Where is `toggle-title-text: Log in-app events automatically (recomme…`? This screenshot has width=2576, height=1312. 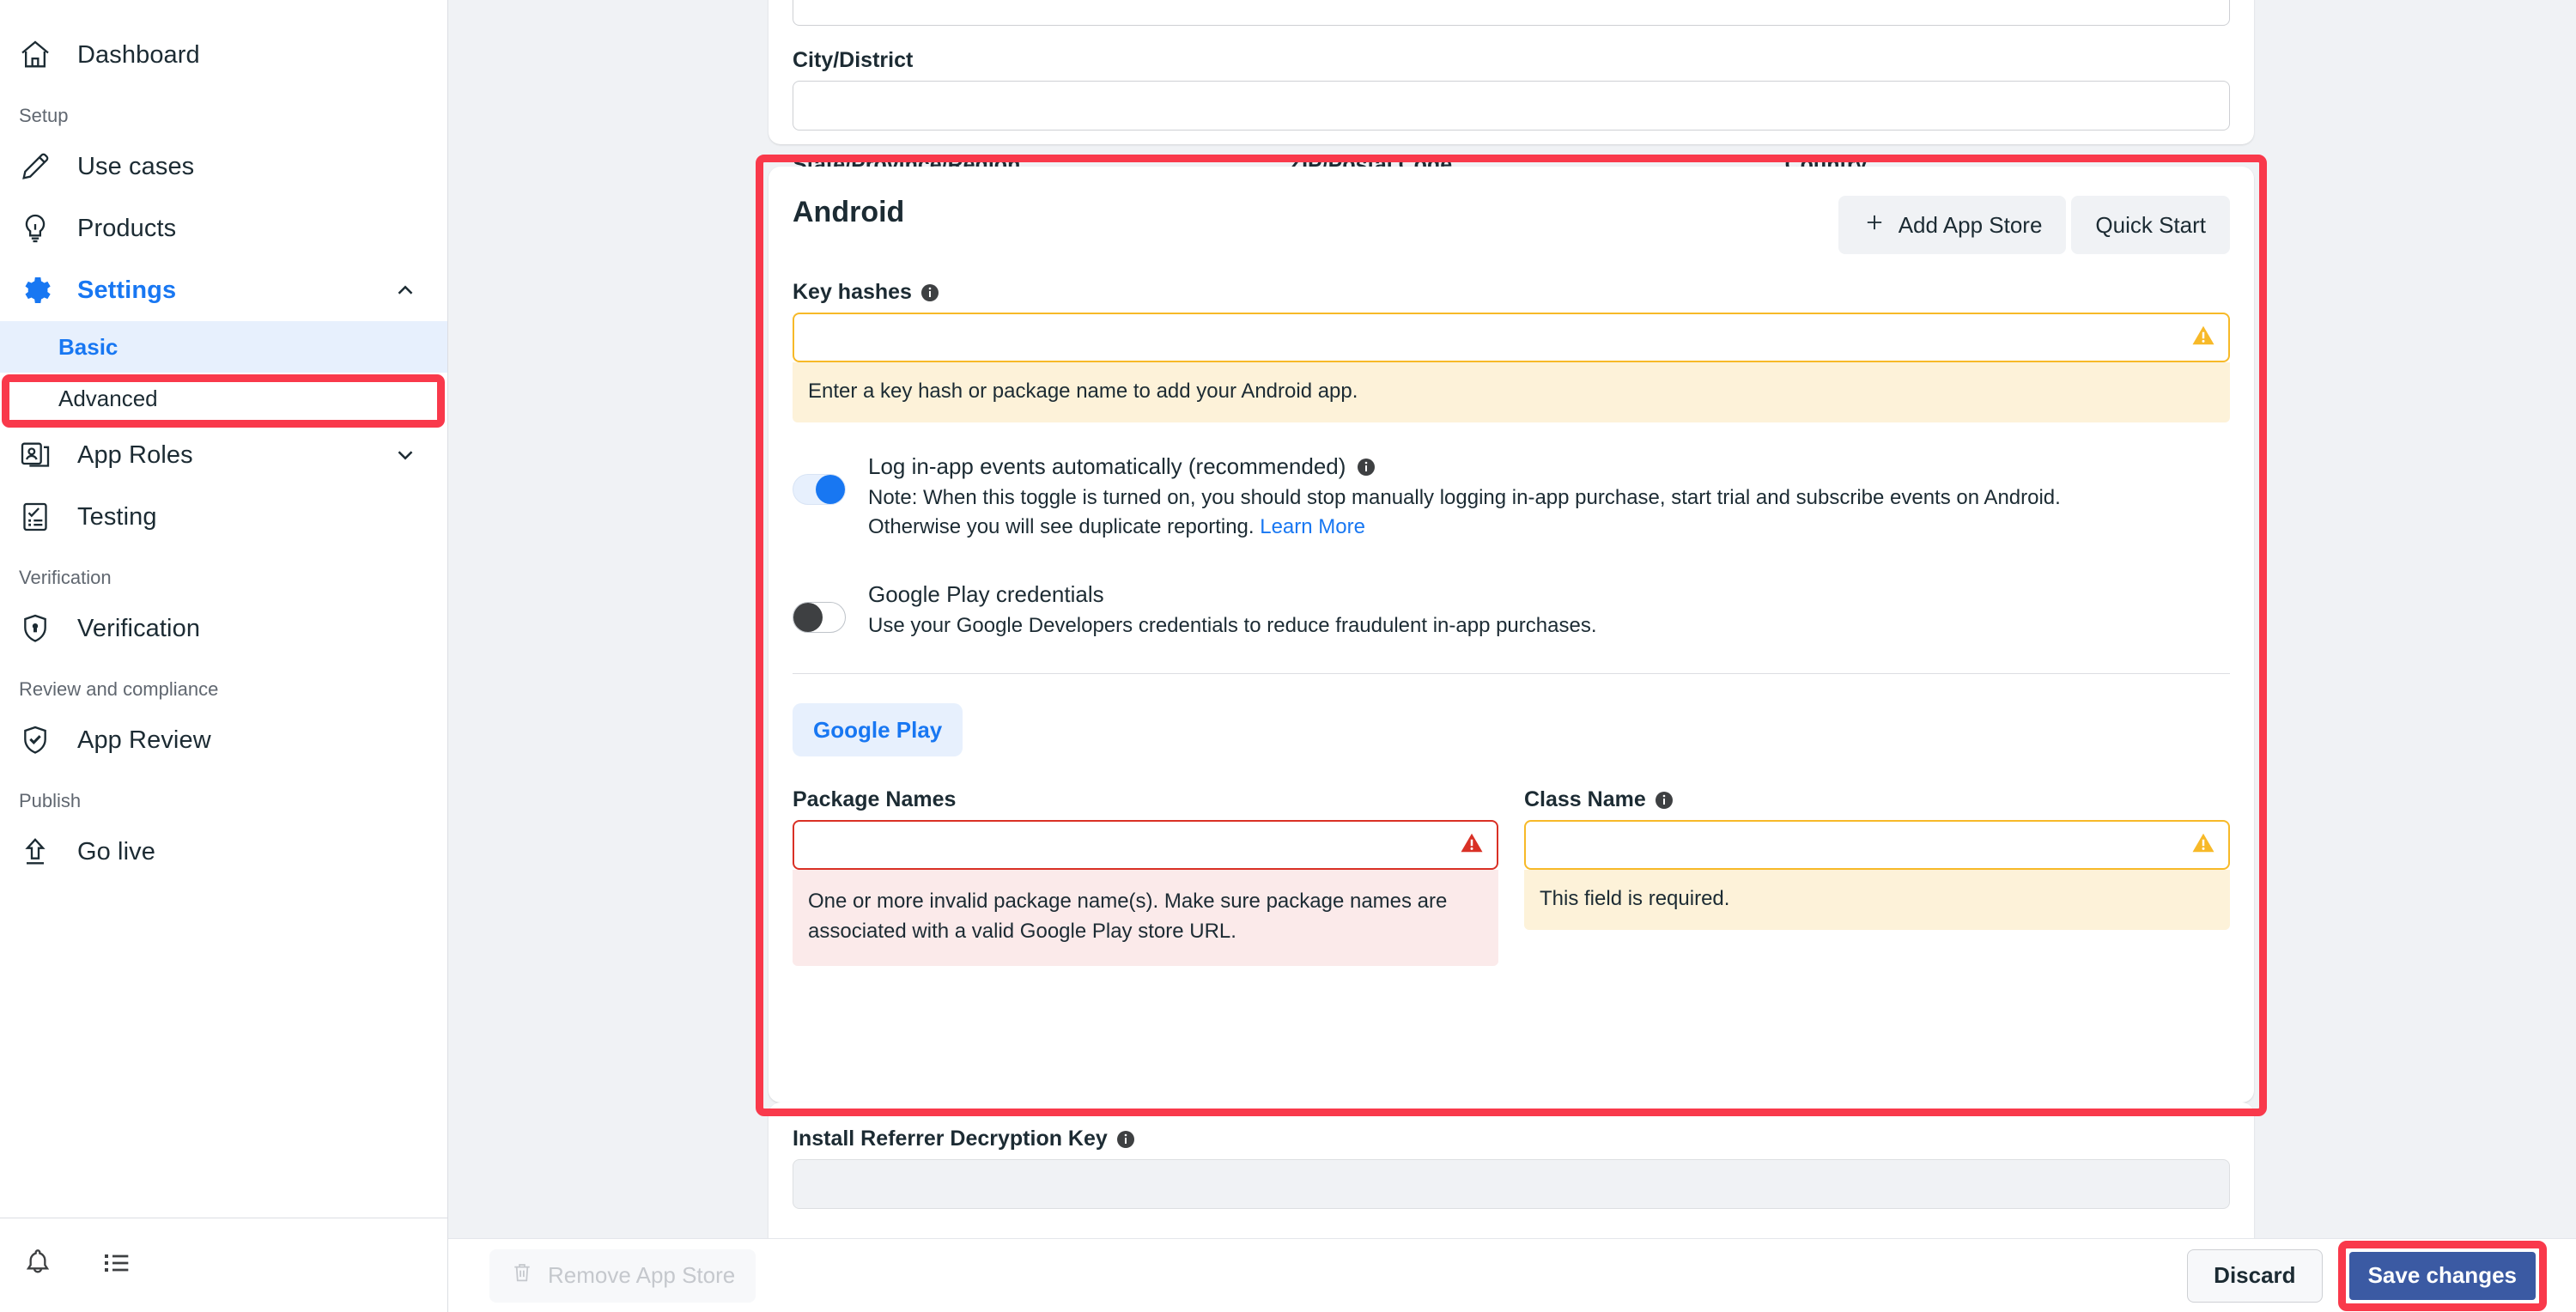 toggle-title-text: Log in-app events automatically (recomme… is located at coordinates (1107, 466).